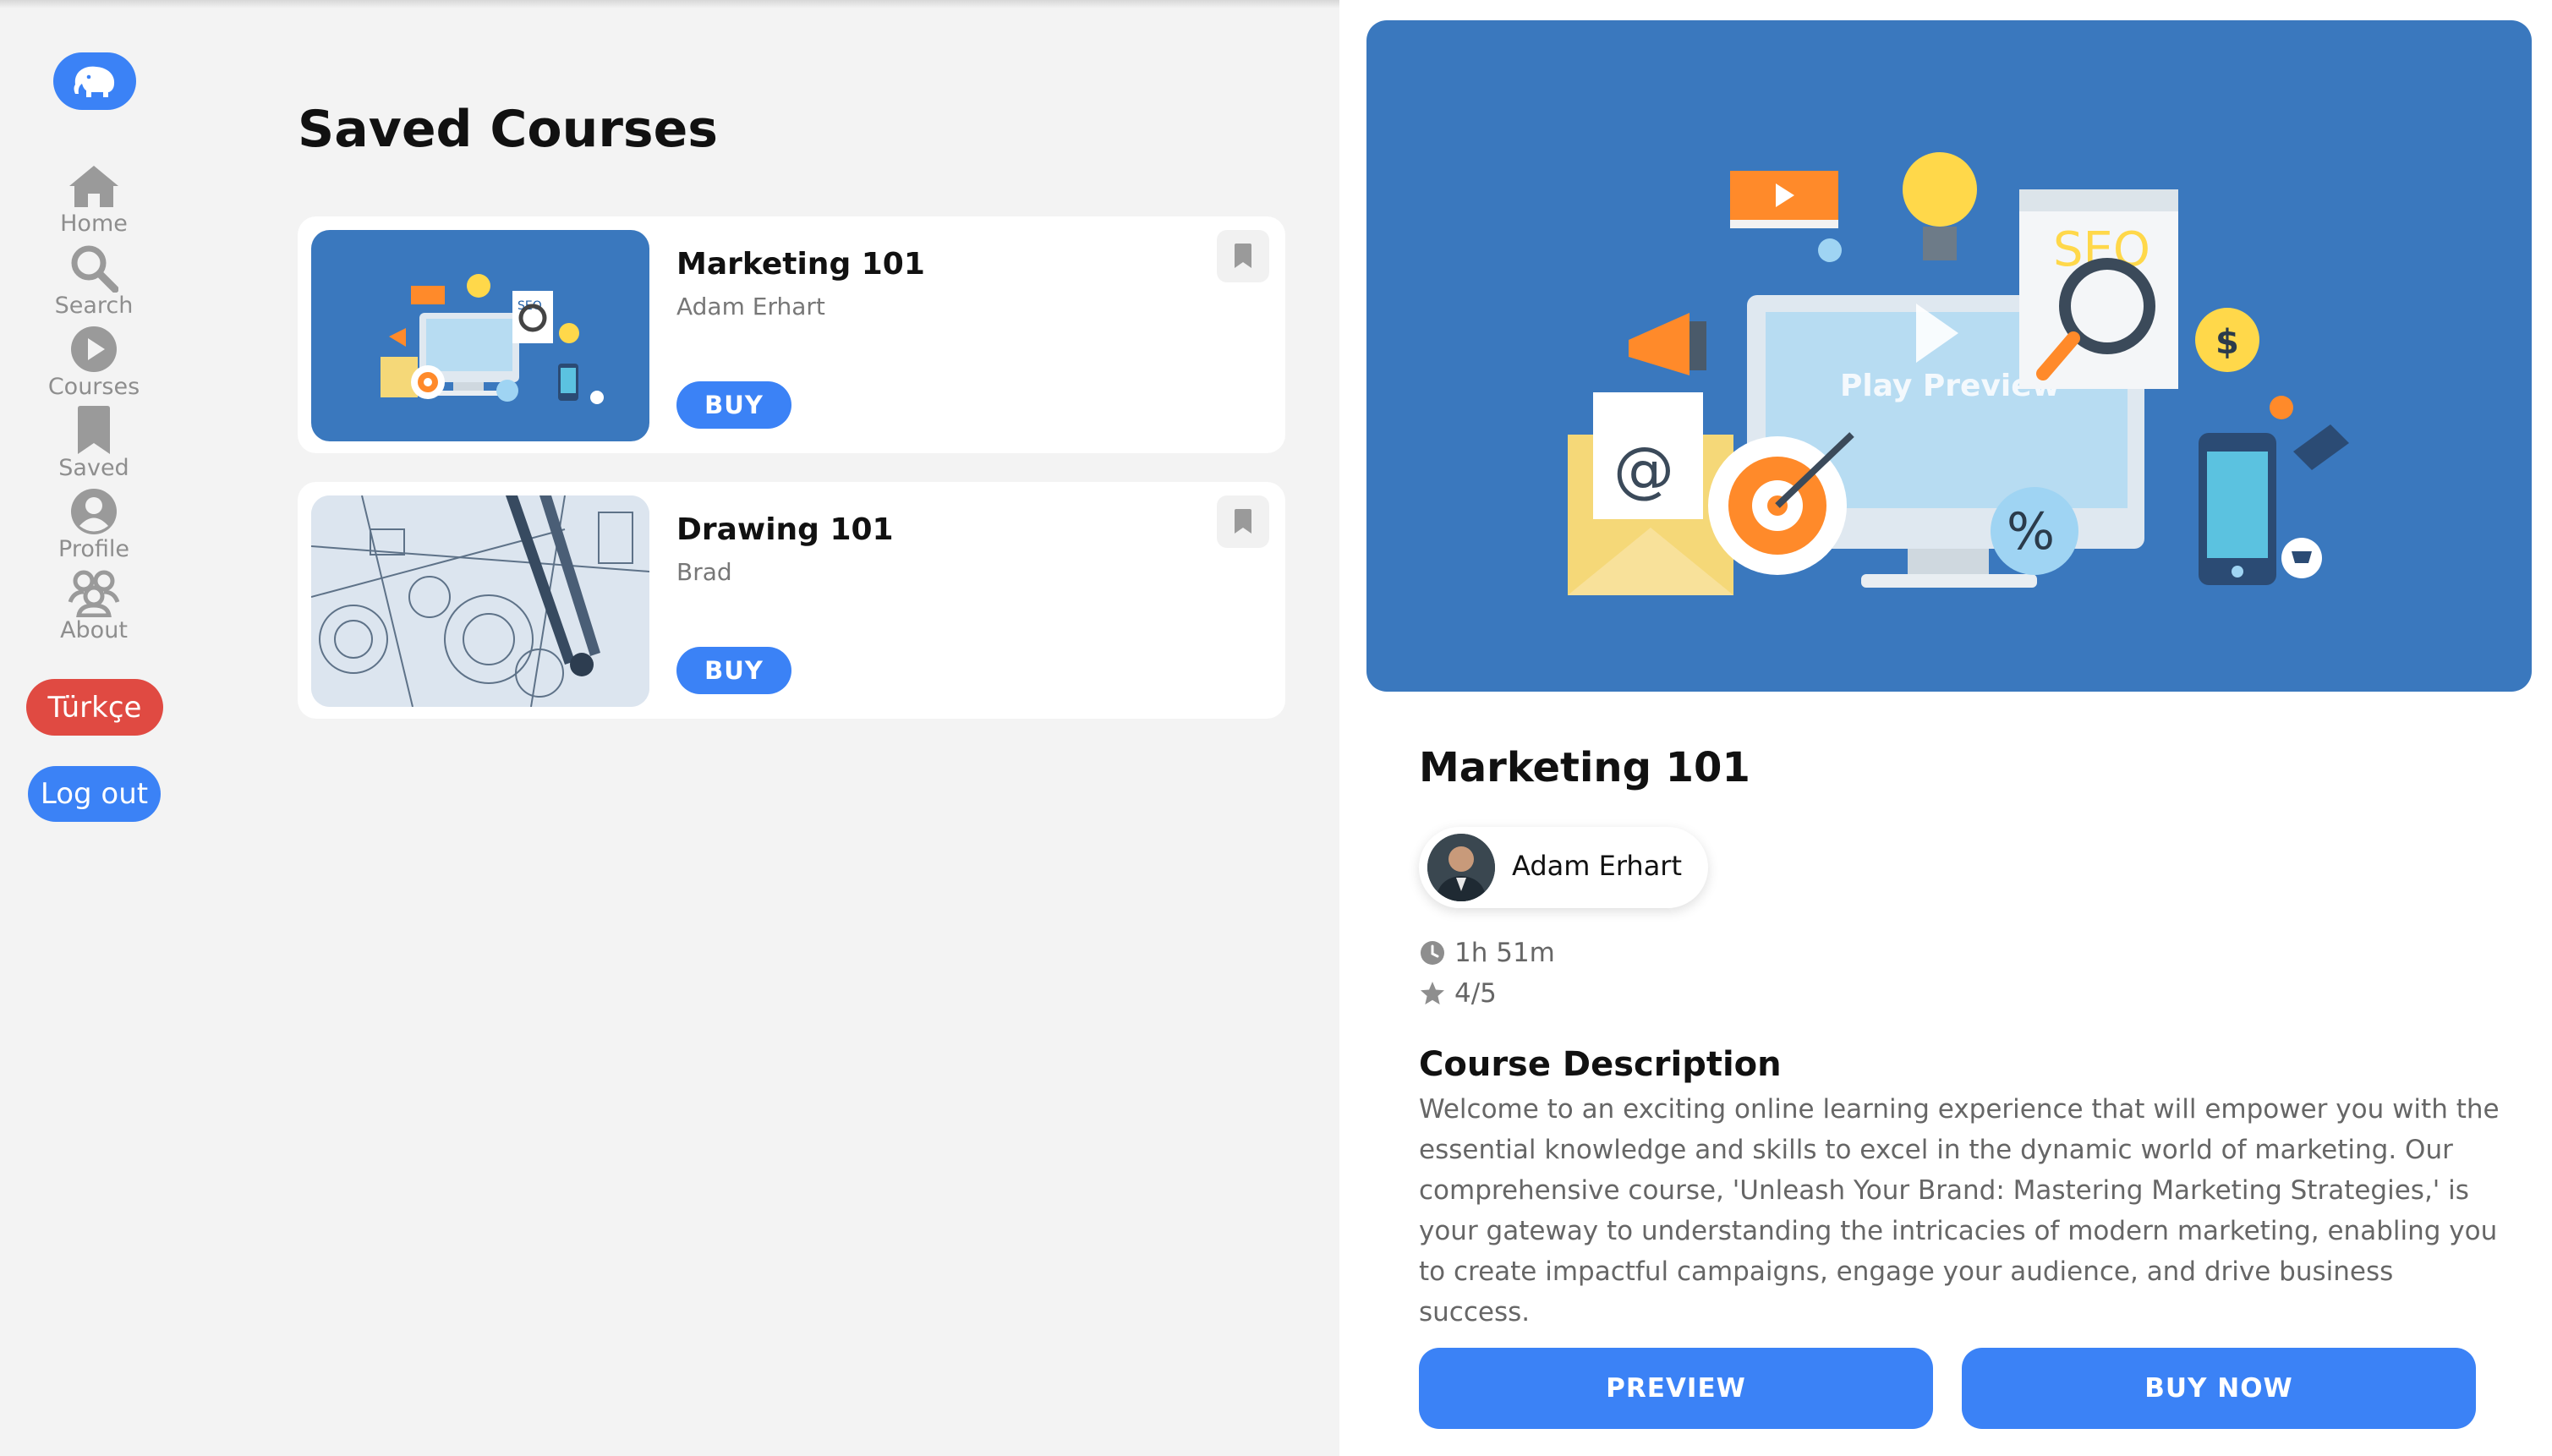 Image resolution: width=2552 pixels, height=1456 pixels. What do you see at coordinates (94, 186) in the screenshot?
I see `home-icon` at bounding box center [94, 186].